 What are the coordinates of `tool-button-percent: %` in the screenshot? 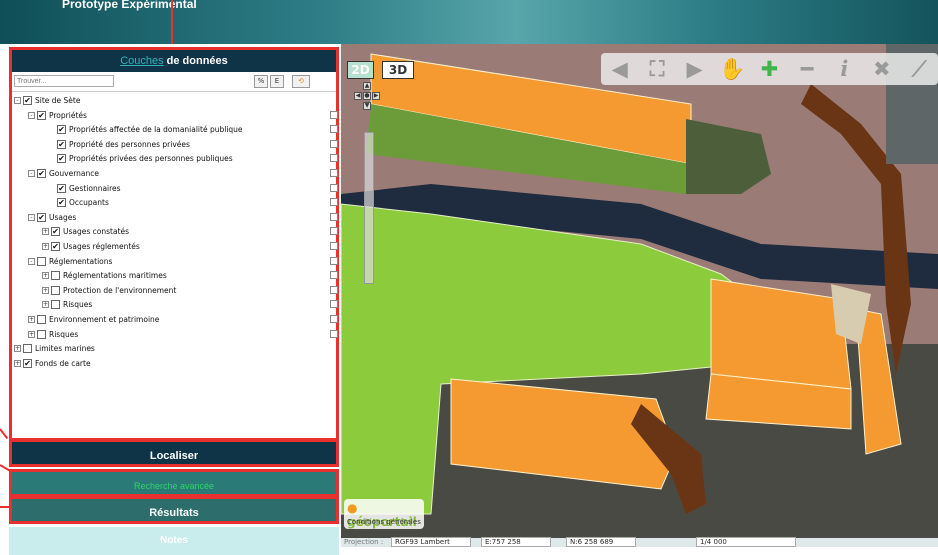 It's located at (261, 81).